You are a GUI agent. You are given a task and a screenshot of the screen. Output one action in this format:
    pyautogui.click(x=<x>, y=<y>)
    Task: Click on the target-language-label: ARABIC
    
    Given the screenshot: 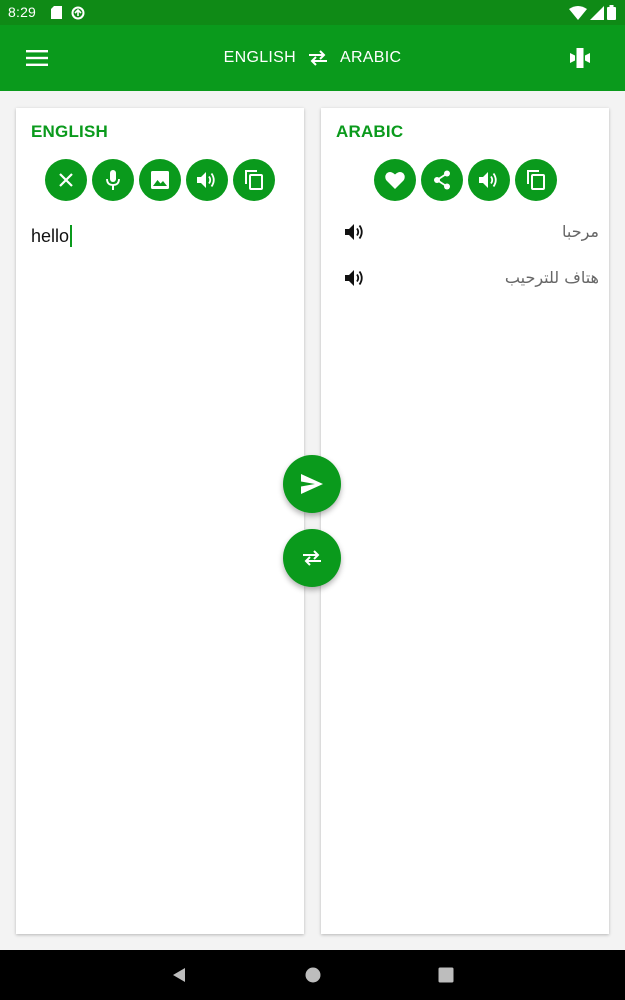 What is the action you would take?
    pyautogui.click(x=370, y=58)
    